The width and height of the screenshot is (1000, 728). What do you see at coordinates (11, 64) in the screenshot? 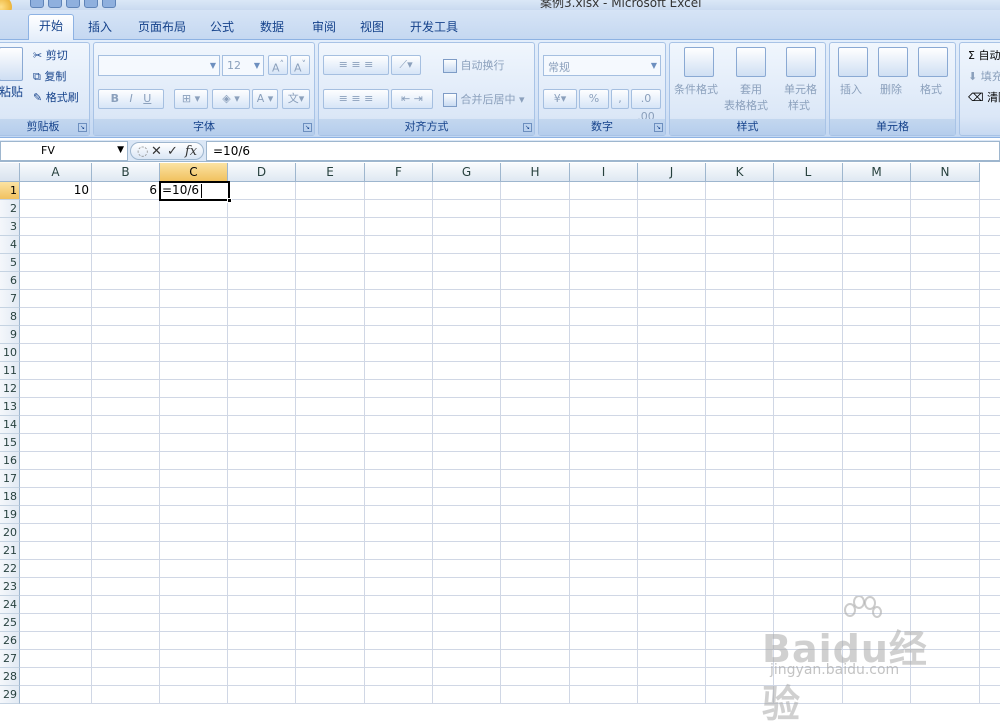
I see `paste-icon` at bounding box center [11, 64].